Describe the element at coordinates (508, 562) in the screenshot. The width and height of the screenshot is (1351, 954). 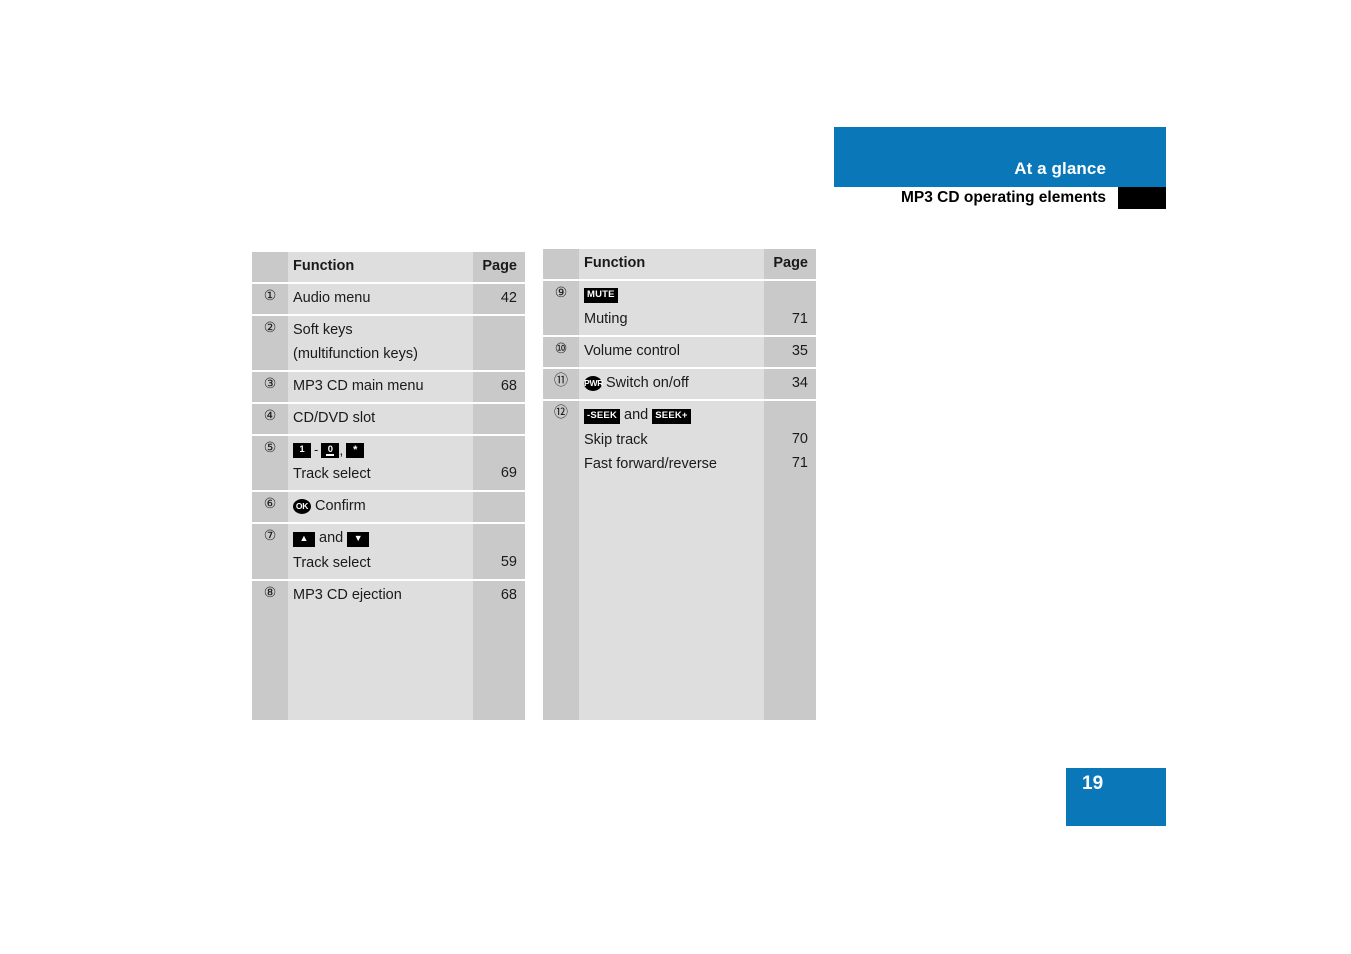
I see `row-page-value: 59` at that location.